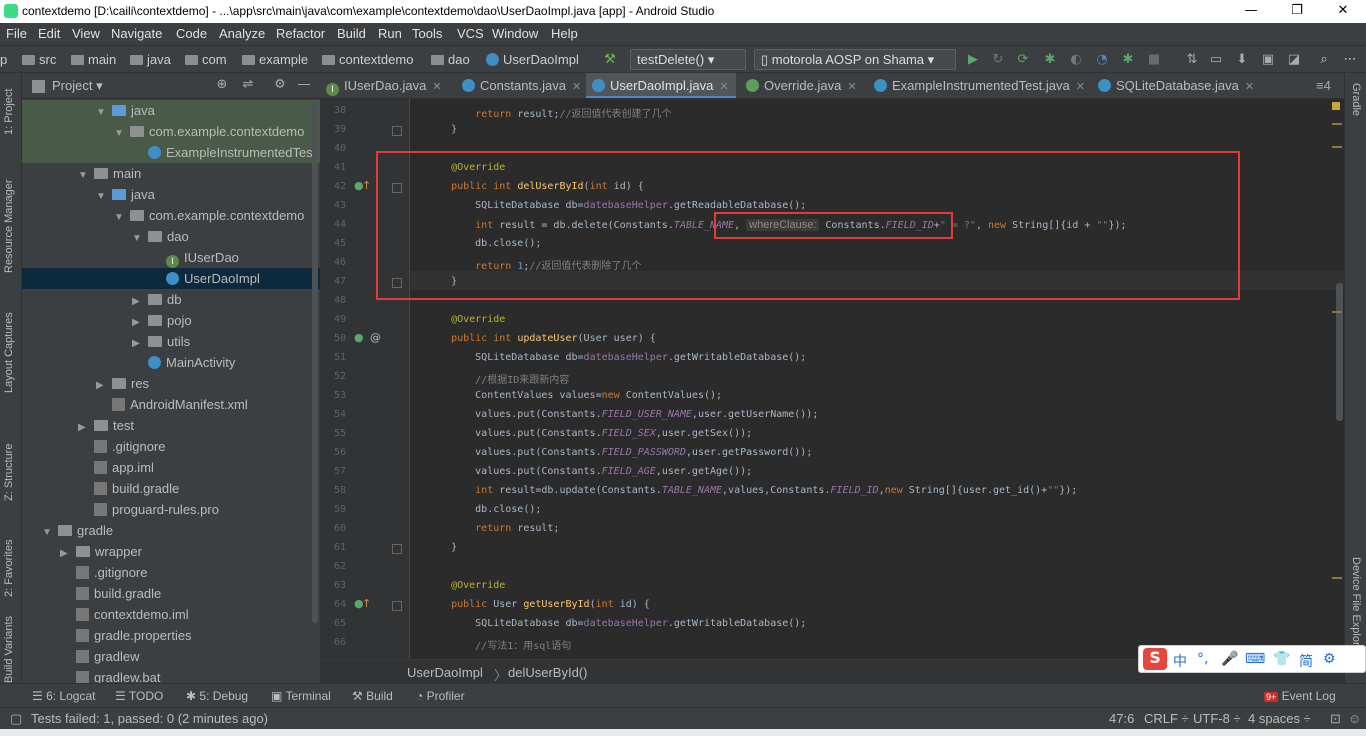  I want to click on run-icon: ▶, so click(973, 60).